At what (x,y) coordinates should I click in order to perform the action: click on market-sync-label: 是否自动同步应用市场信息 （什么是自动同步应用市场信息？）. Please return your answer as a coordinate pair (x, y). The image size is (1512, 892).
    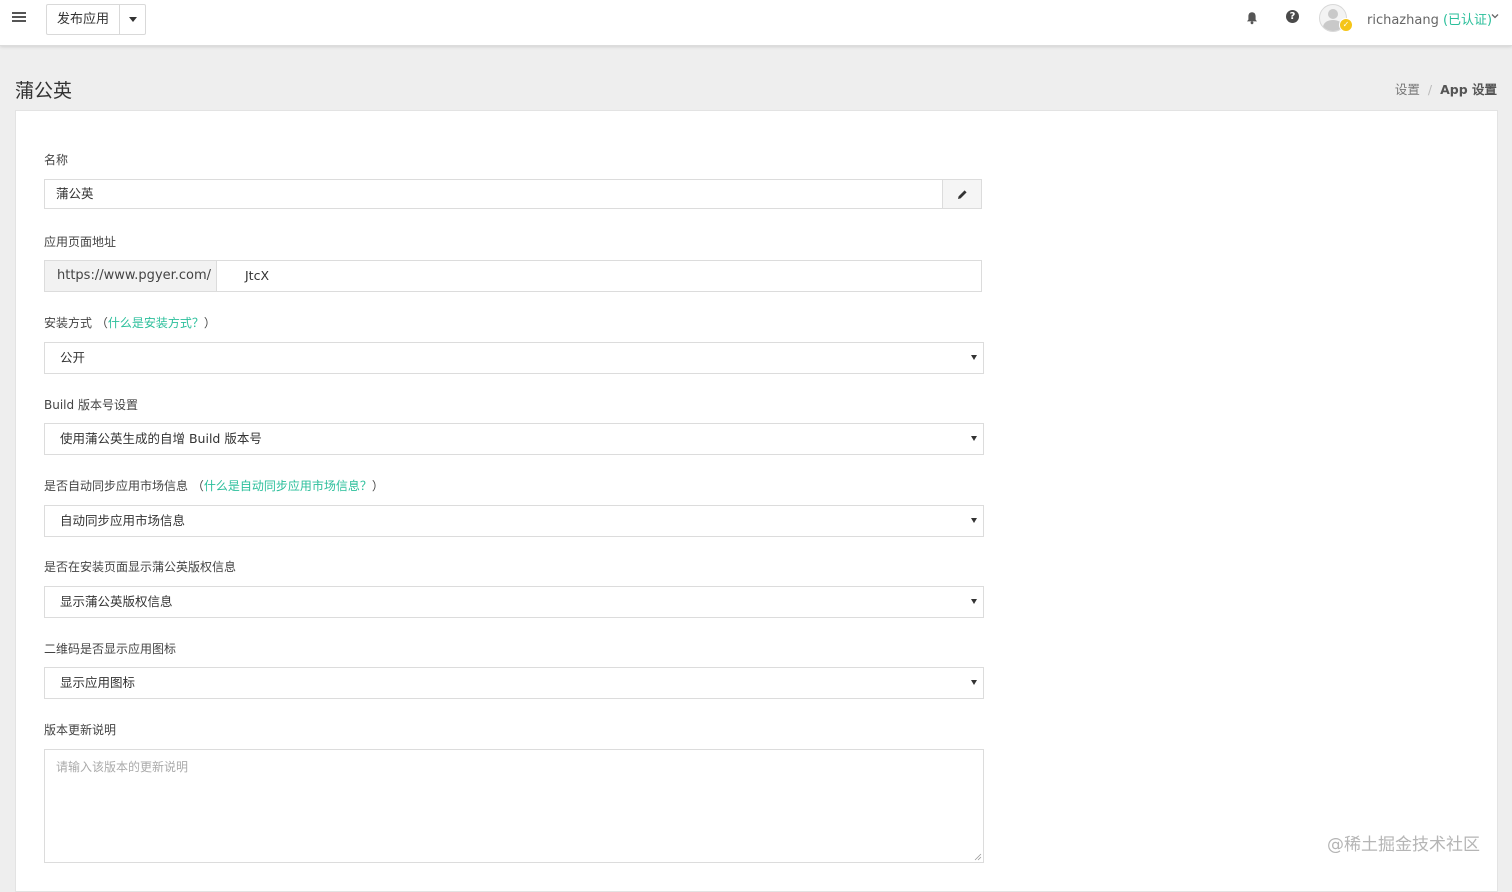
    Looking at the image, I should click on (214, 486).